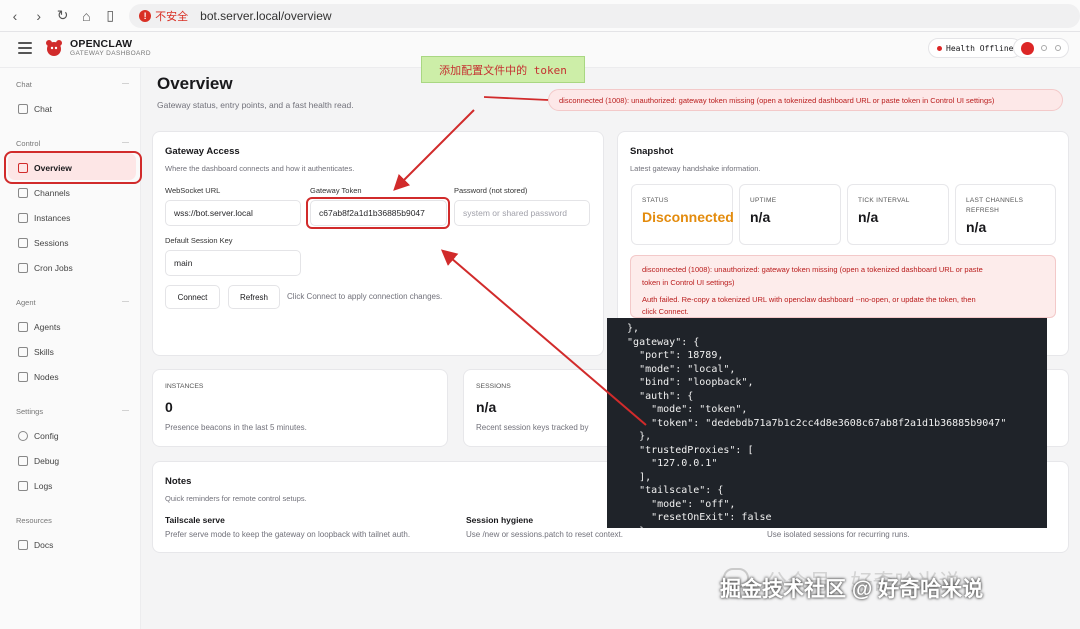 This screenshot has width=1080, height=629. What do you see at coordinates (434, 150) in the screenshot?
I see `arrow-to-token-icon` at bounding box center [434, 150].